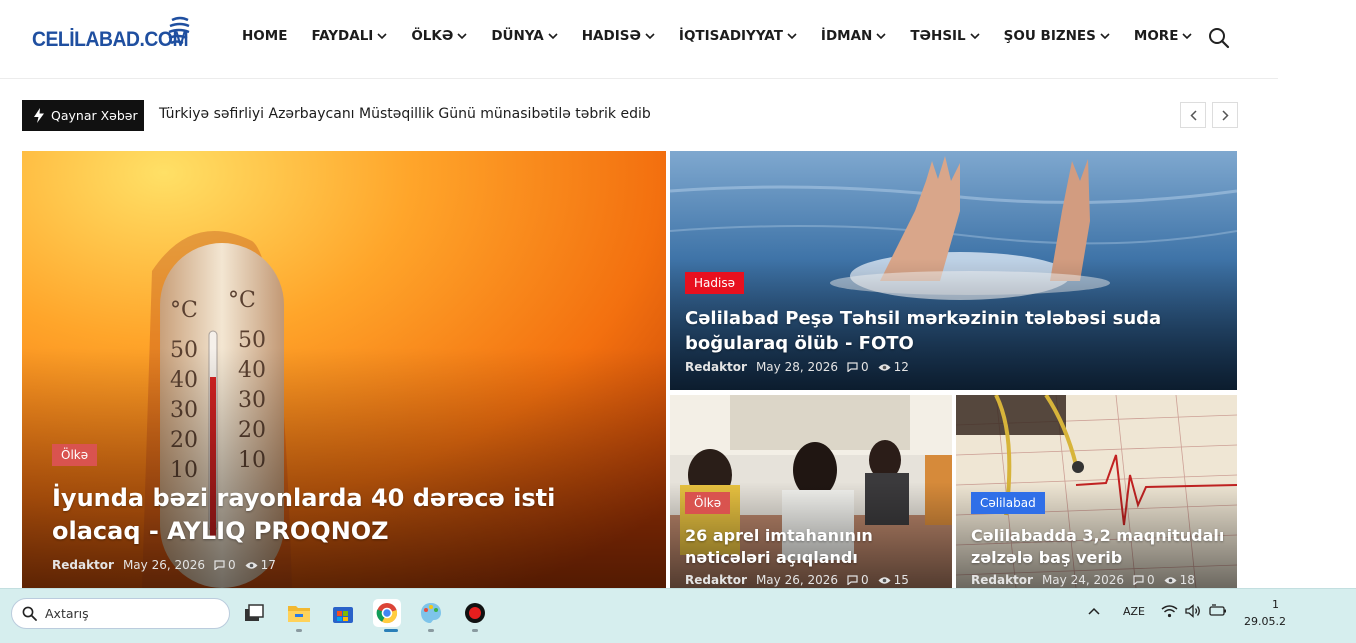 Image resolution: width=1356 pixels, height=643 pixels. What do you see at coordinates (94, 115) in the screenshot?
I see `breaking-label-text: Qaynar Xəbər` at bounding box center [94, 115].